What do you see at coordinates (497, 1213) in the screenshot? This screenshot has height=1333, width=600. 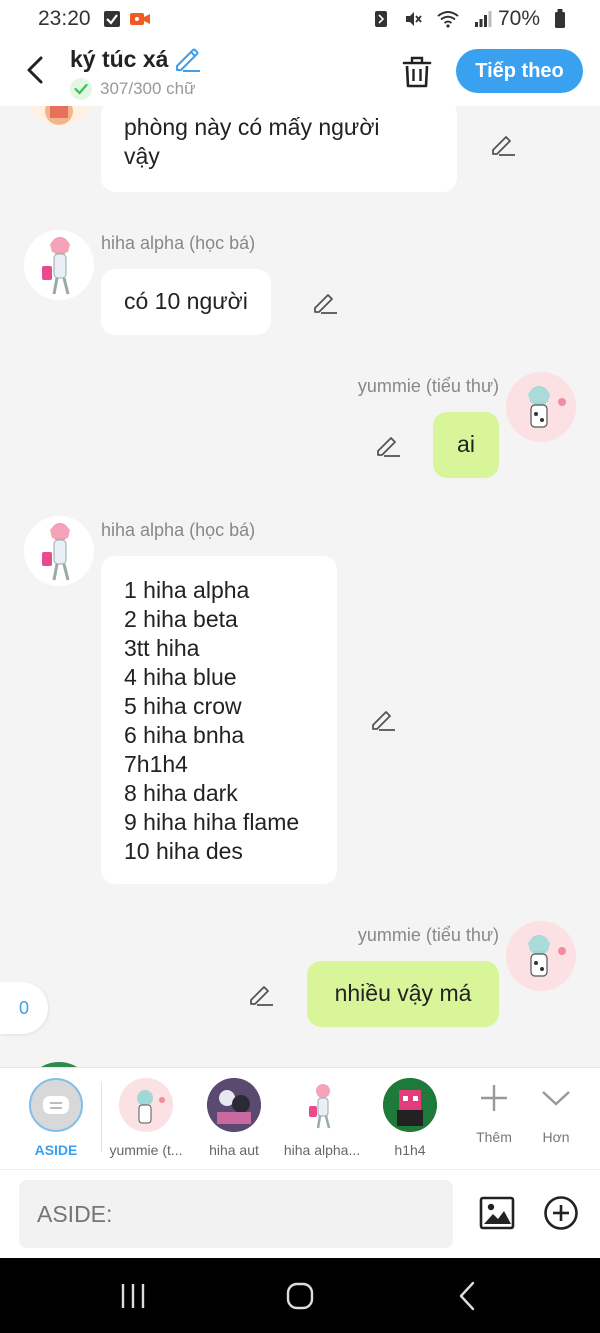 I see `image-icon` at bounding box center [497, 1213].